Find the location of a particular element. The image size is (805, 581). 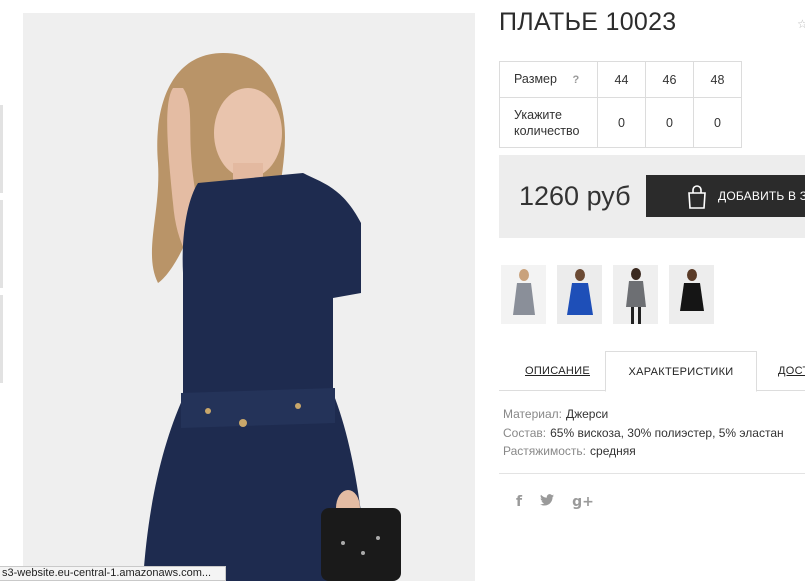

social-share: f g+ is located at coordinates (564, 502).